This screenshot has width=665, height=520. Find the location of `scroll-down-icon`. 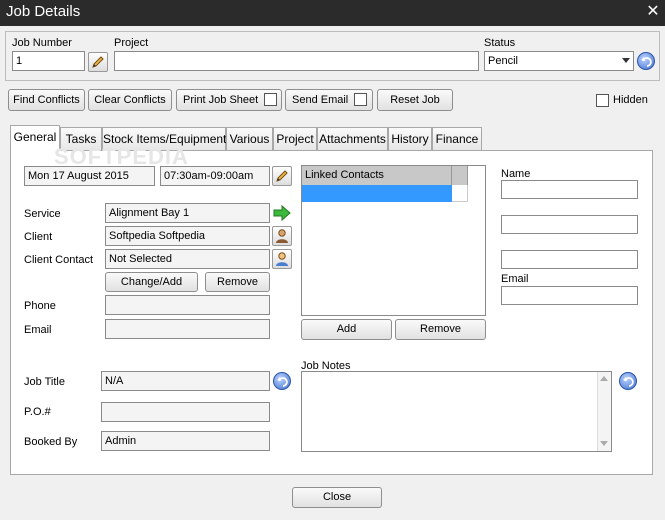

scroll-down-icon is located at coordinates (604, 443).